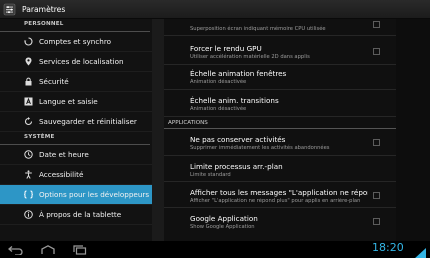 Image resolution: width=430 pixels, height=258 pixels. Describe the element at coordinates (94, 194) in the screenshot. I see `sidebar-item-label: Options pour les développeurs` at that location.